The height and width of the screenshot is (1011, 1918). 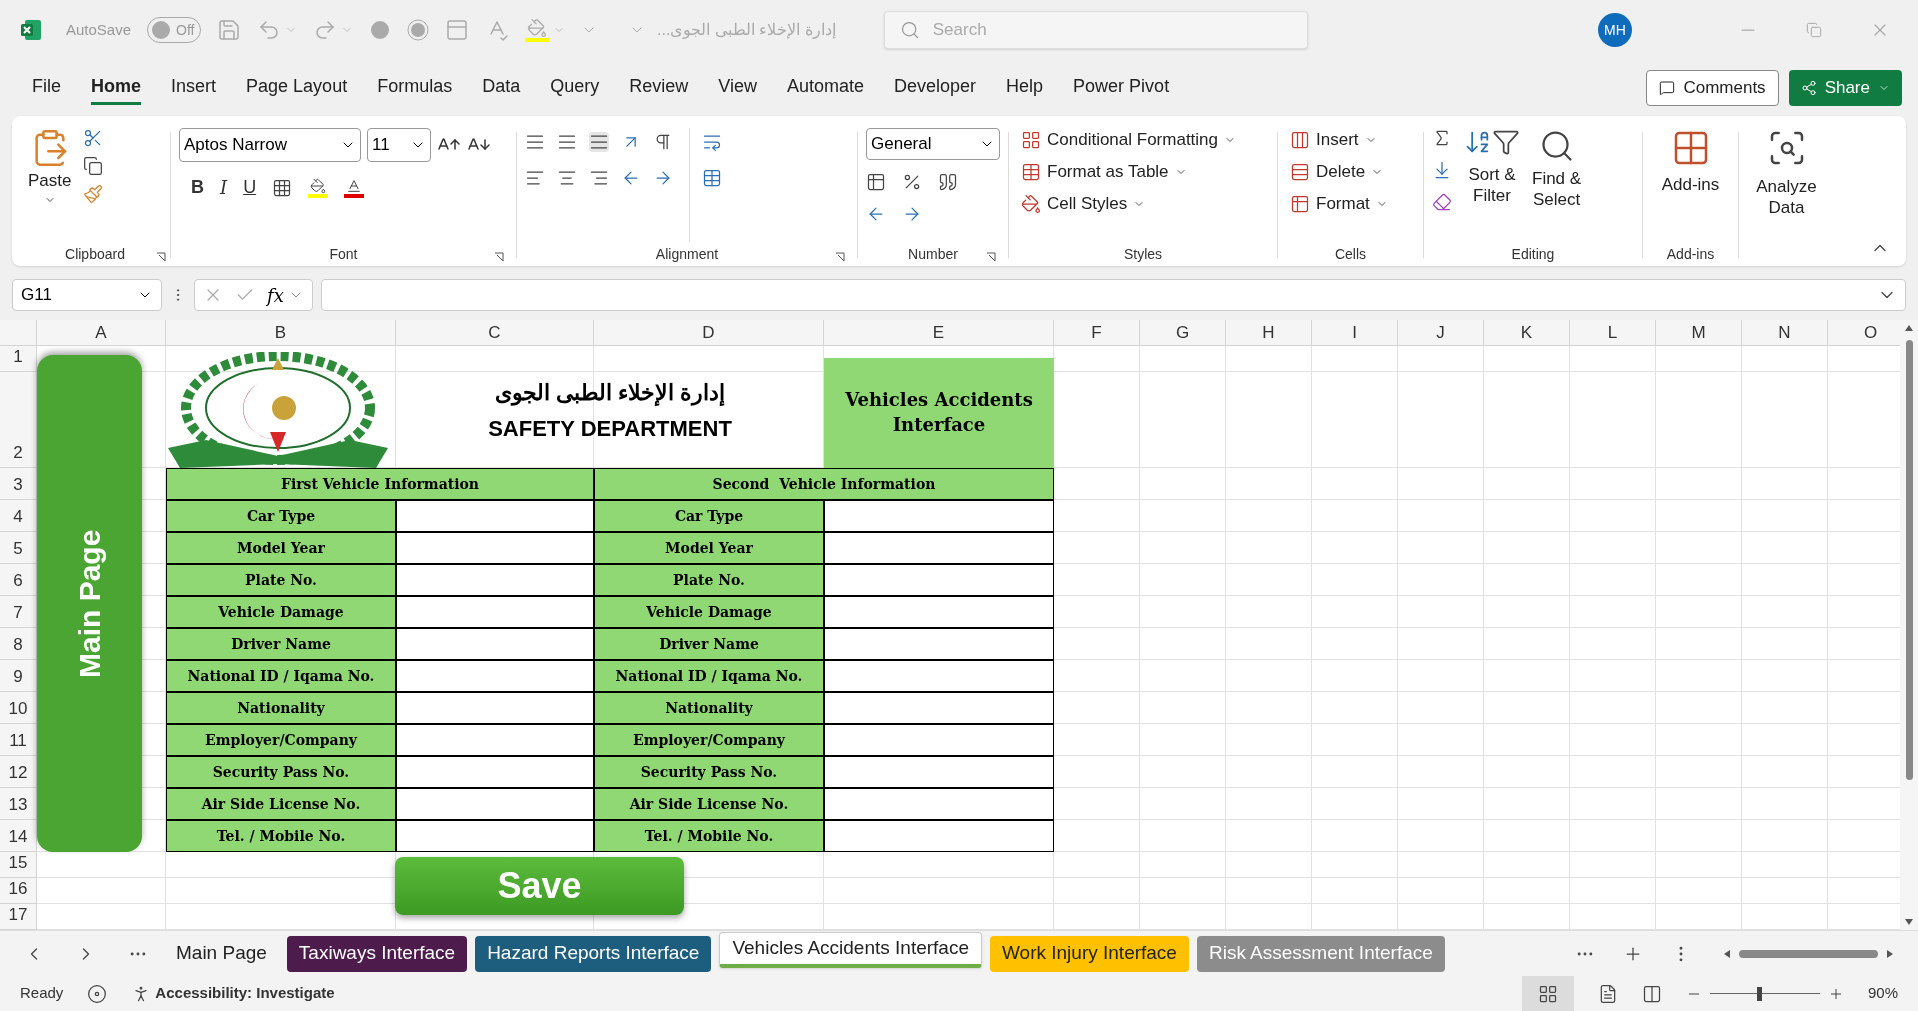 I want to click on scroll-left-icon, so click(x=1727, y=953).